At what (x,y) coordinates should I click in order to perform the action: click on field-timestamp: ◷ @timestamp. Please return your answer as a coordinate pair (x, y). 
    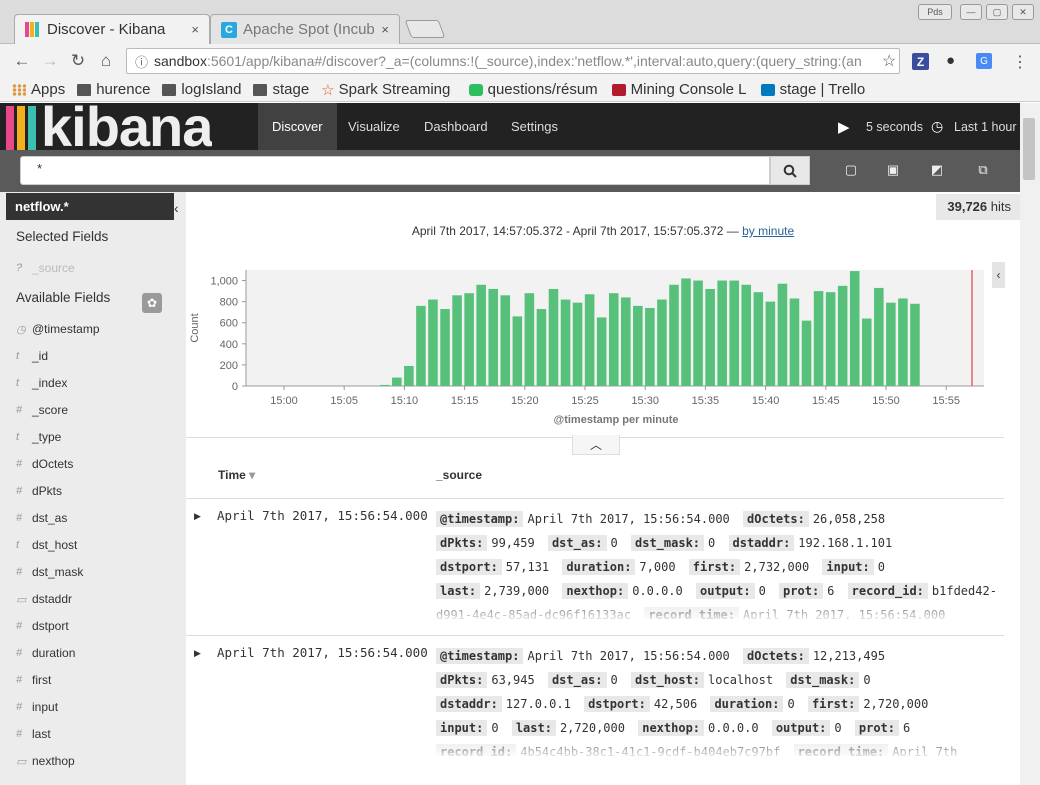
    Looking at the image, I should click on (58, 329).